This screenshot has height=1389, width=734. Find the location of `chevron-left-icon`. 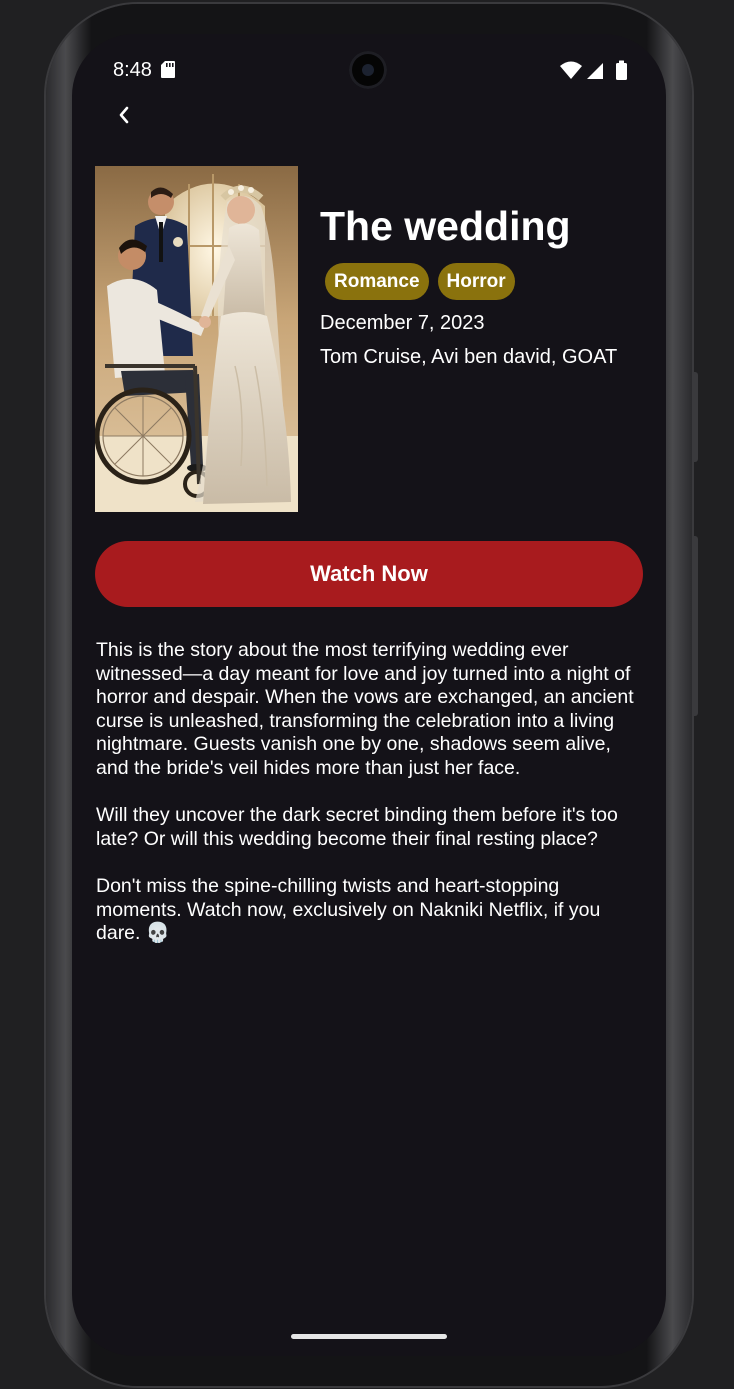

chevron-left-icon is located at coordinates (124, 115).